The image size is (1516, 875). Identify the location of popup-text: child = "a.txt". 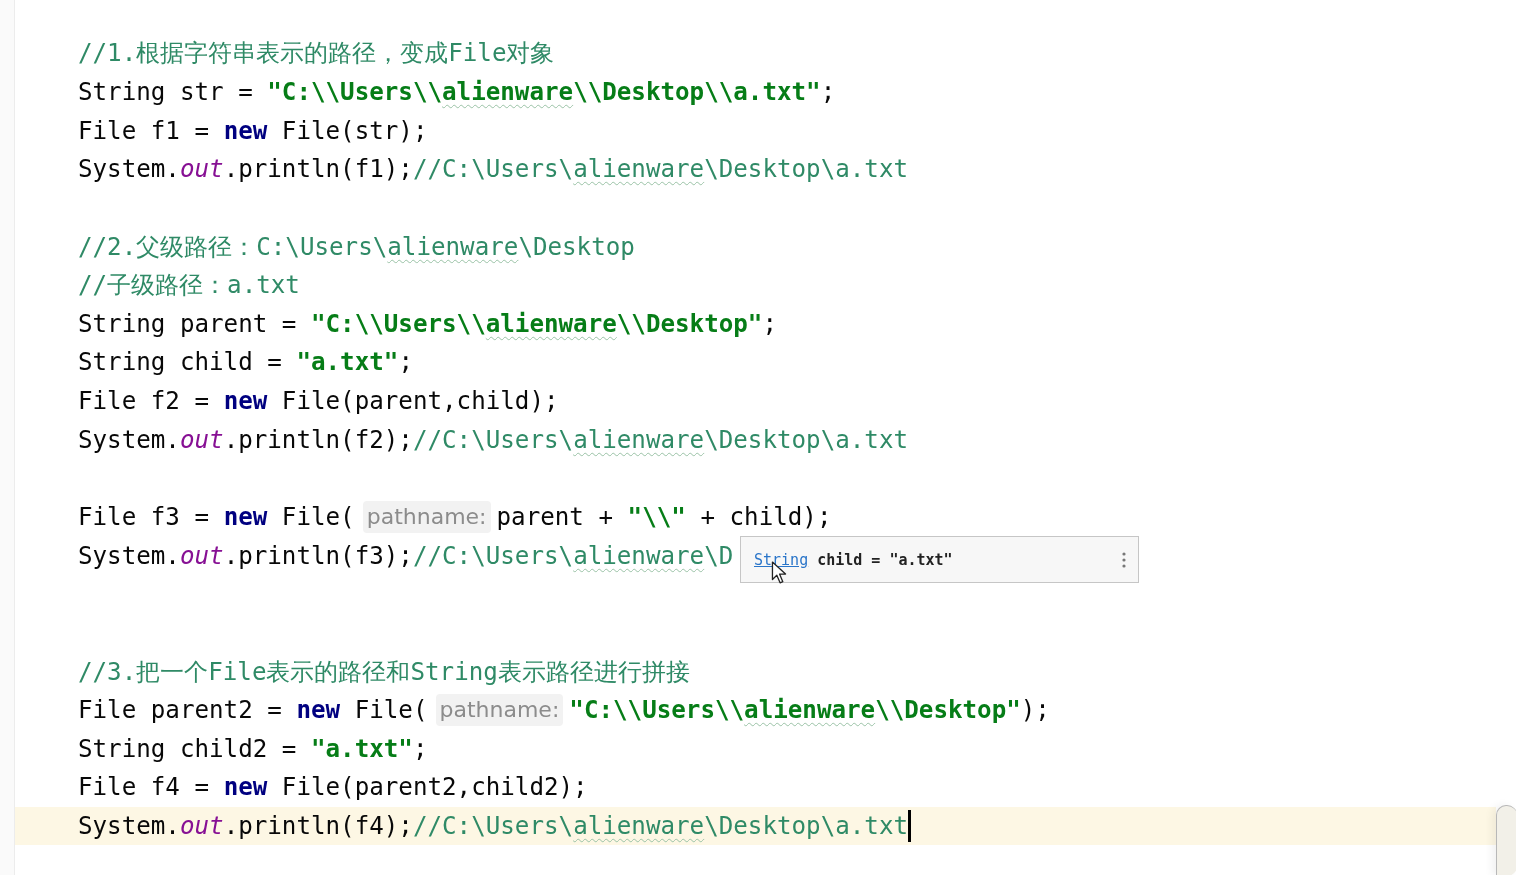
(885, 559).